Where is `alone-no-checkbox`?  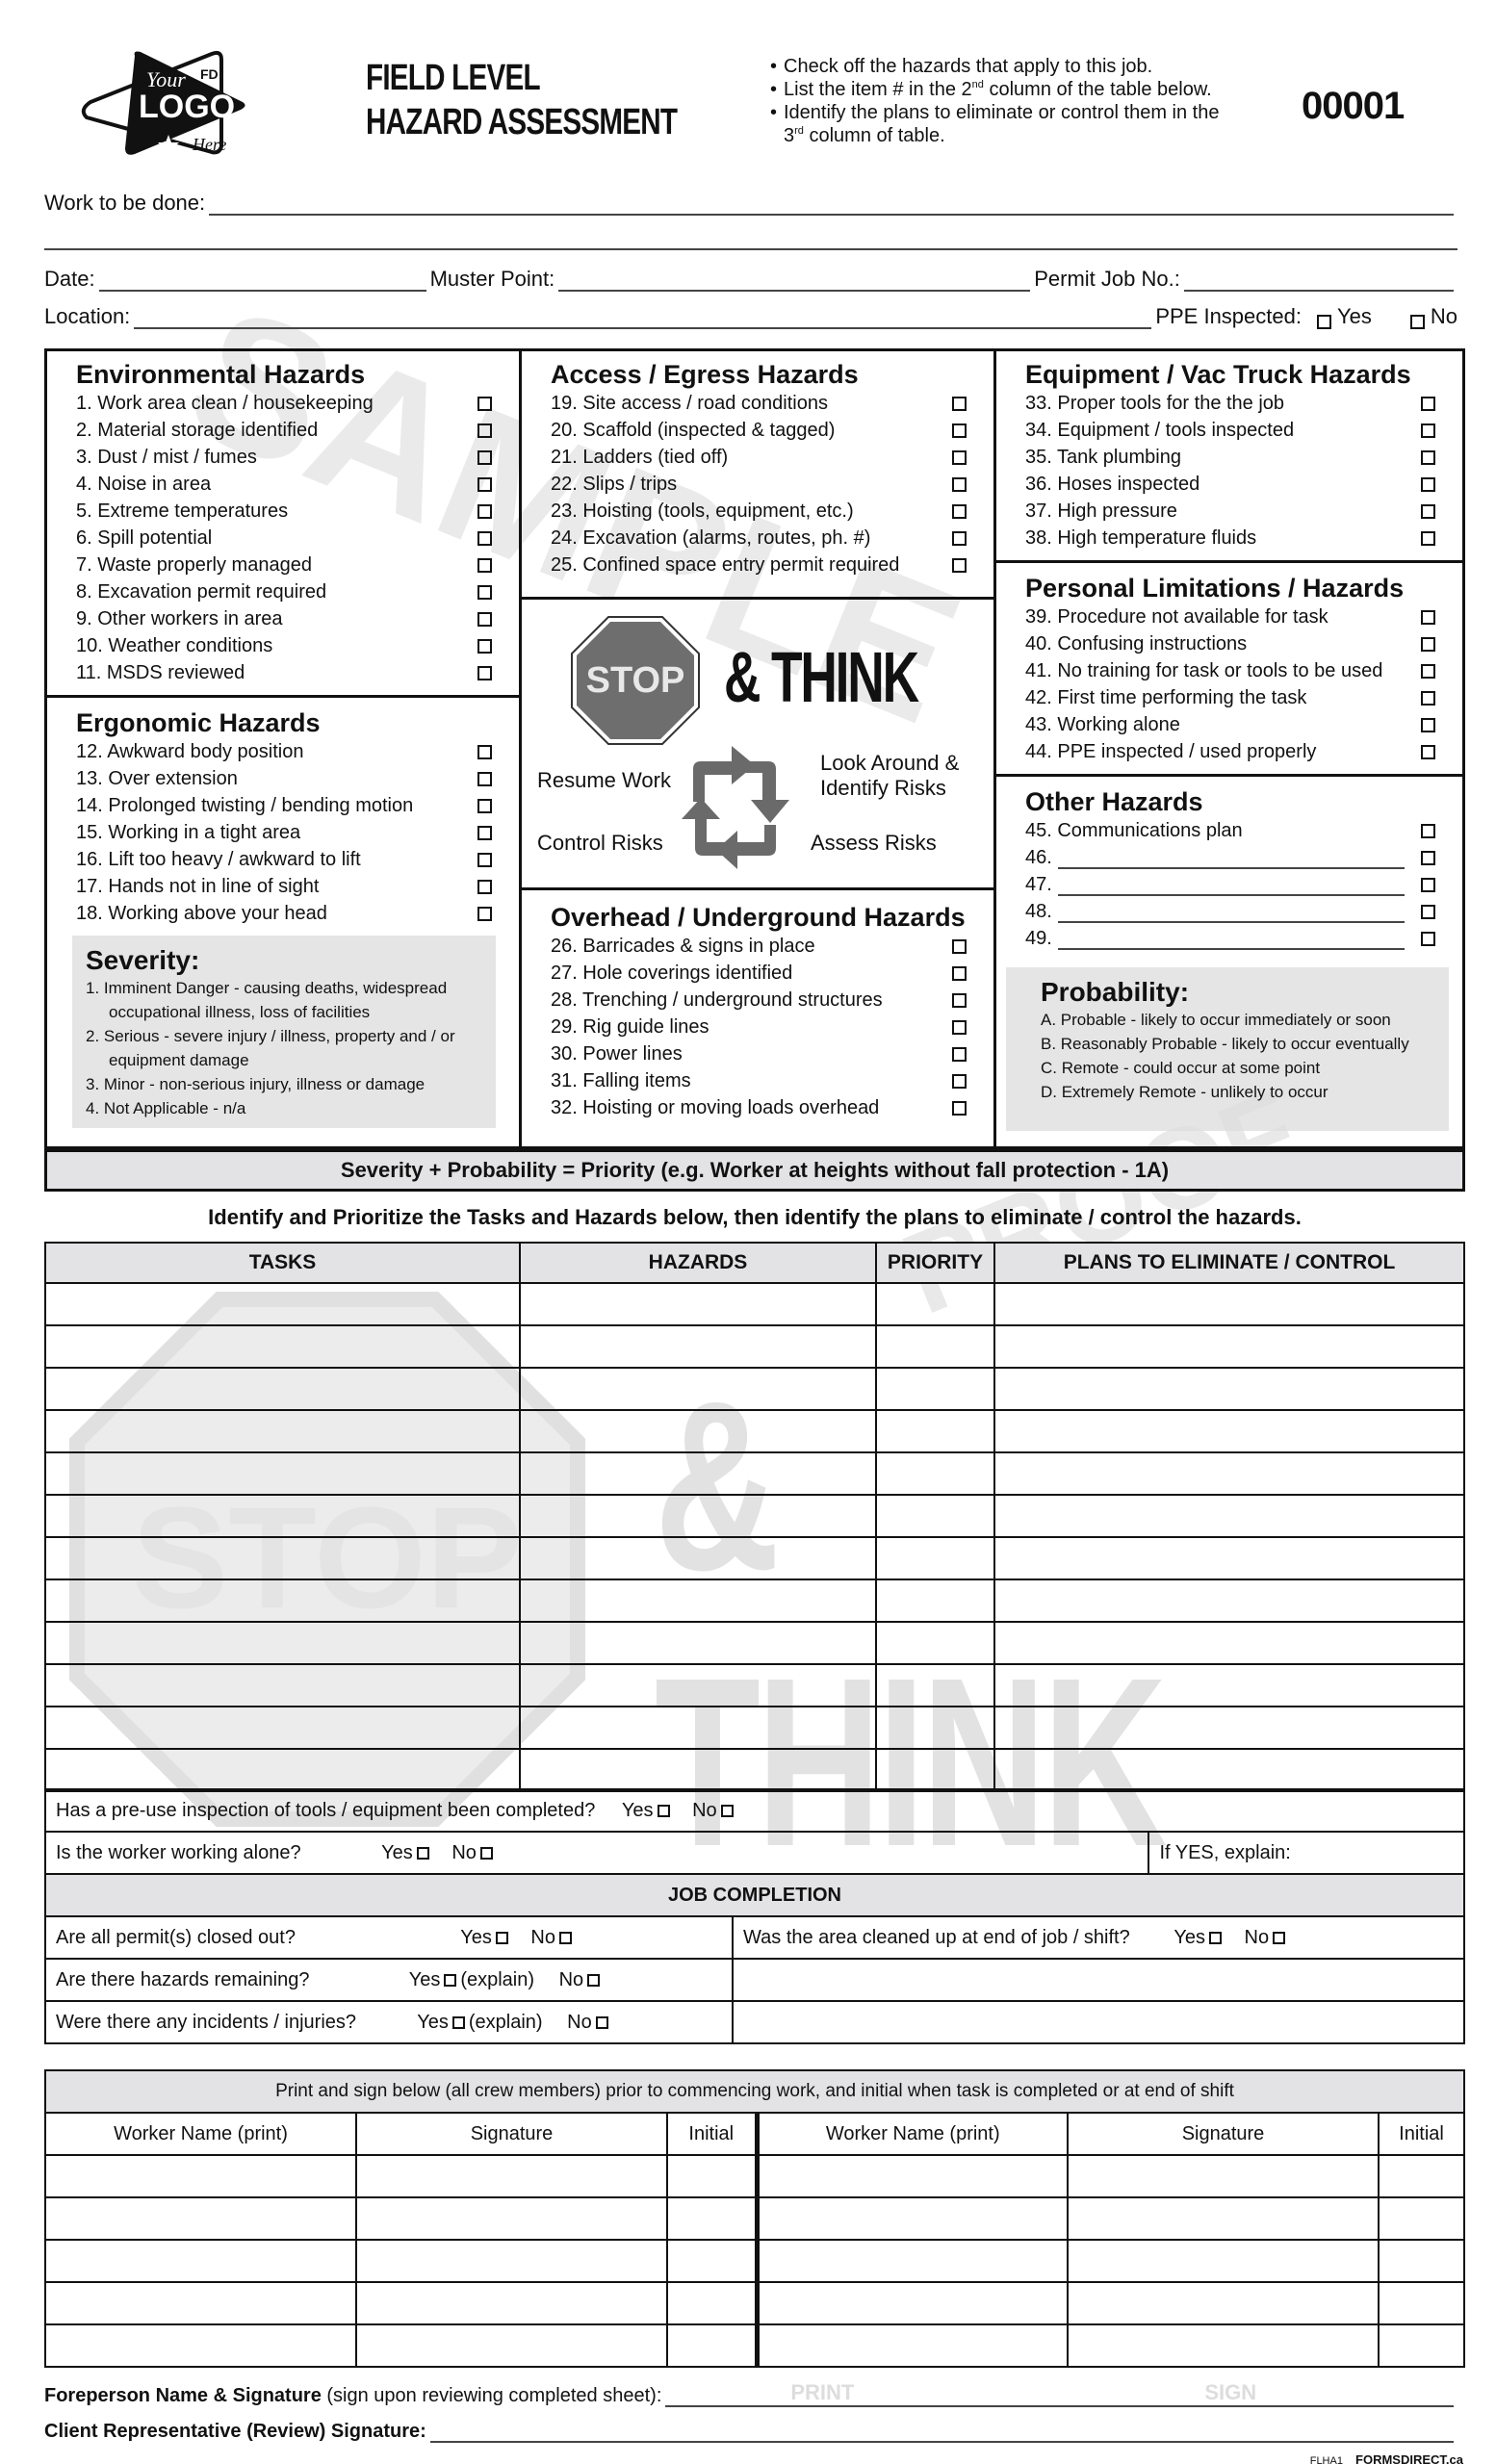 alone-no-checkbox is located at coordinates (486, 1853).